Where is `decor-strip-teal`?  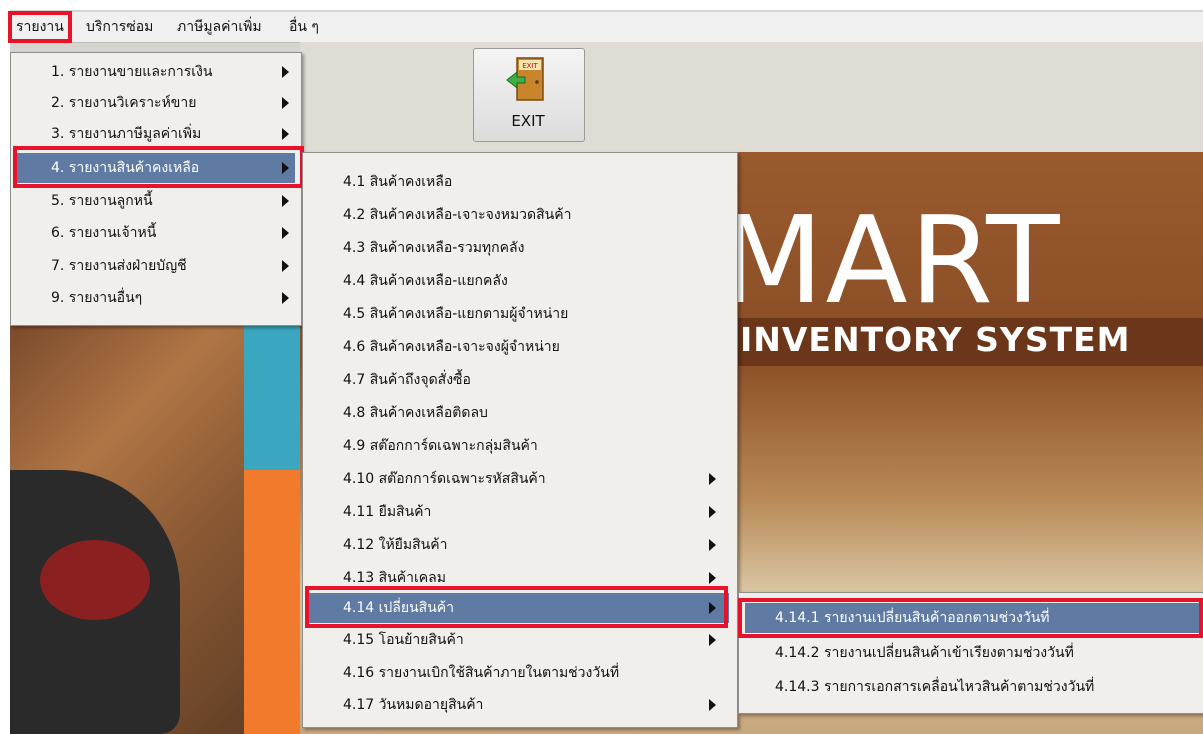
decor-strip-teal is located at coordinates (272, 397).